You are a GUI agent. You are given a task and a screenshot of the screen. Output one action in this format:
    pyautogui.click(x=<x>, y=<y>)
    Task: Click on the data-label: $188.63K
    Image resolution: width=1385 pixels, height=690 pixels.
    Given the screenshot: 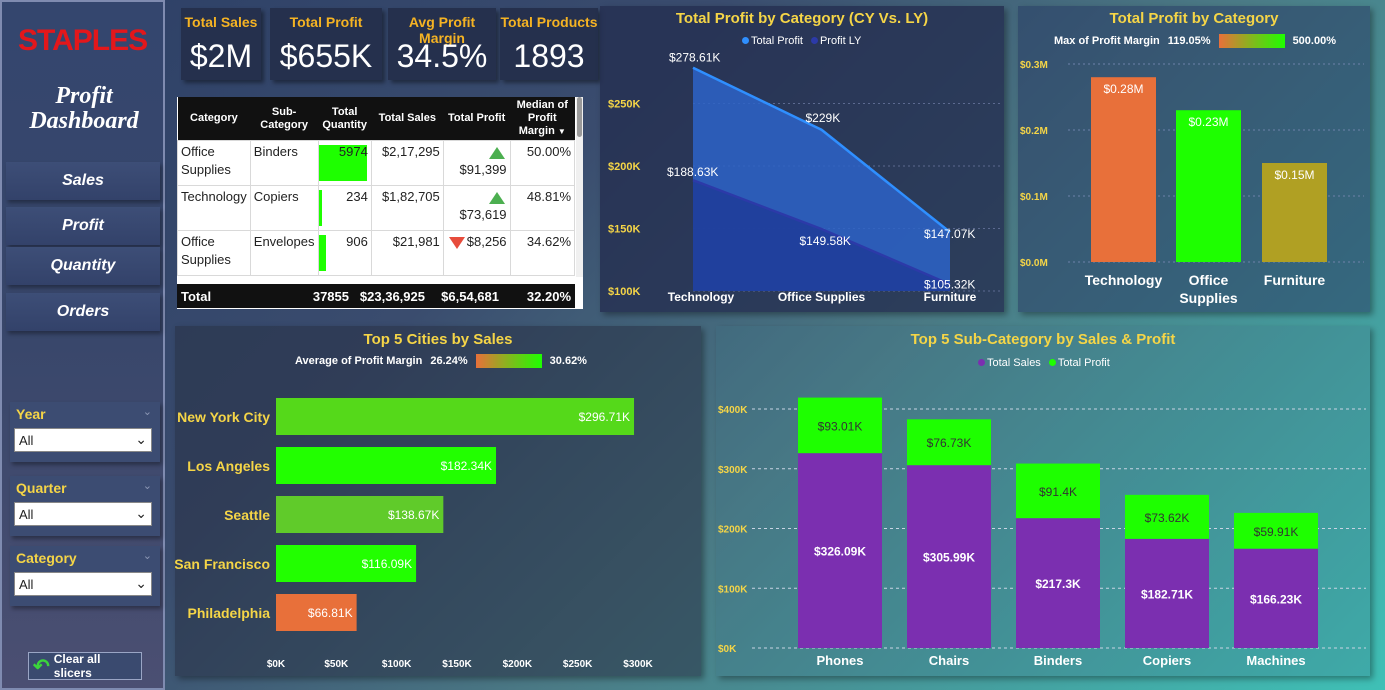 What is the action you would take?
    pyautogui.click(x=692, y=172)
    